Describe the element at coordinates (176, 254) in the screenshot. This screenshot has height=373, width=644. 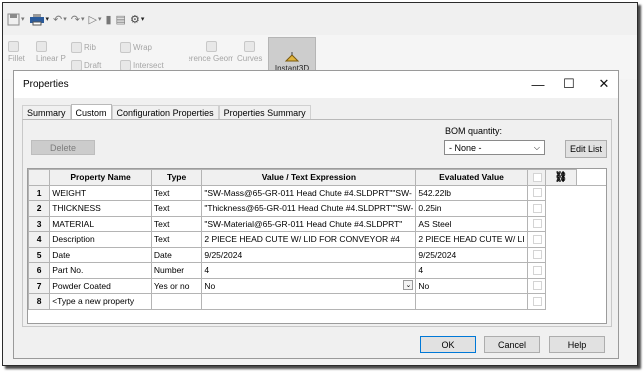
I see `type-cell: Date` at that location.